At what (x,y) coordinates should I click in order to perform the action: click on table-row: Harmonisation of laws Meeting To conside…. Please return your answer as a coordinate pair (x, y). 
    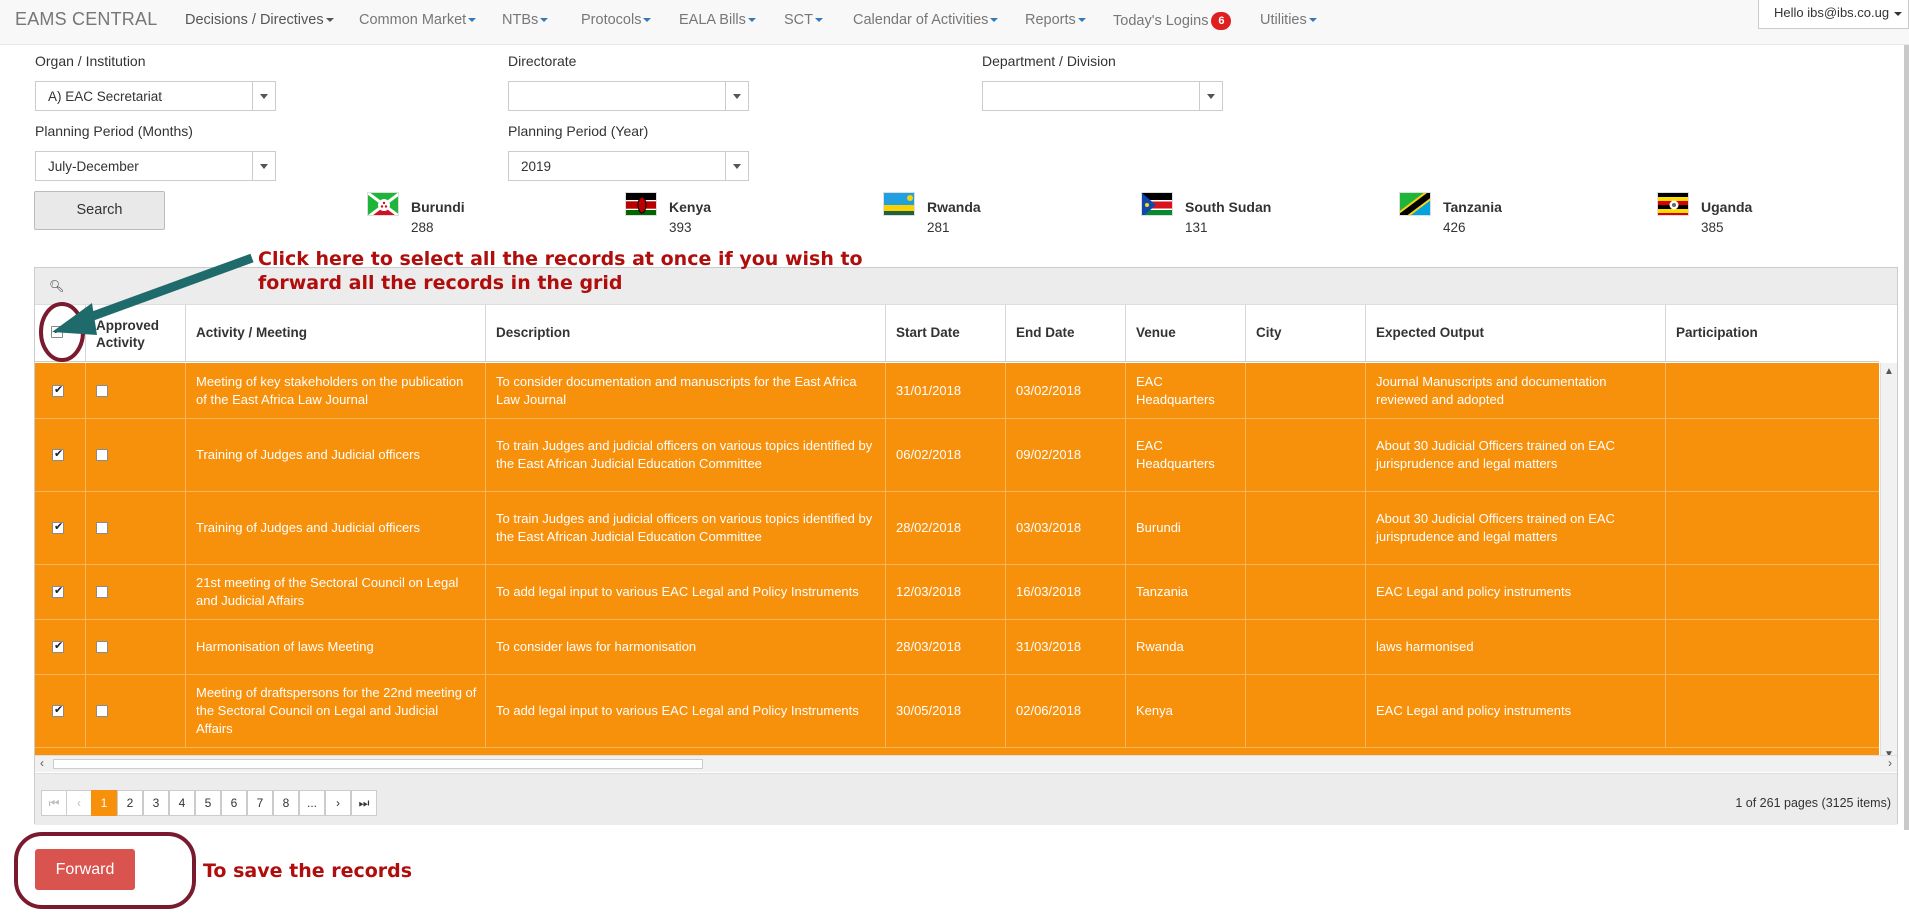
    Looking at the image, I should click on (957, 647).